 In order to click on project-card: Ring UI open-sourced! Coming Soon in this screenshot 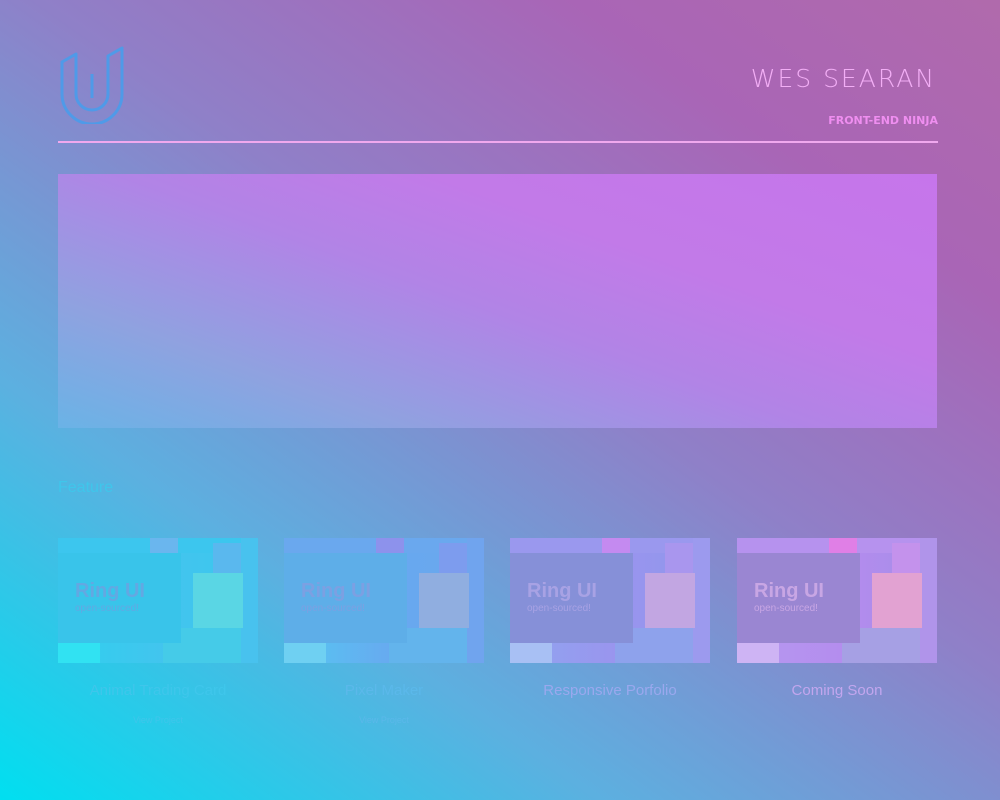, I will do `click(837, 618)`.